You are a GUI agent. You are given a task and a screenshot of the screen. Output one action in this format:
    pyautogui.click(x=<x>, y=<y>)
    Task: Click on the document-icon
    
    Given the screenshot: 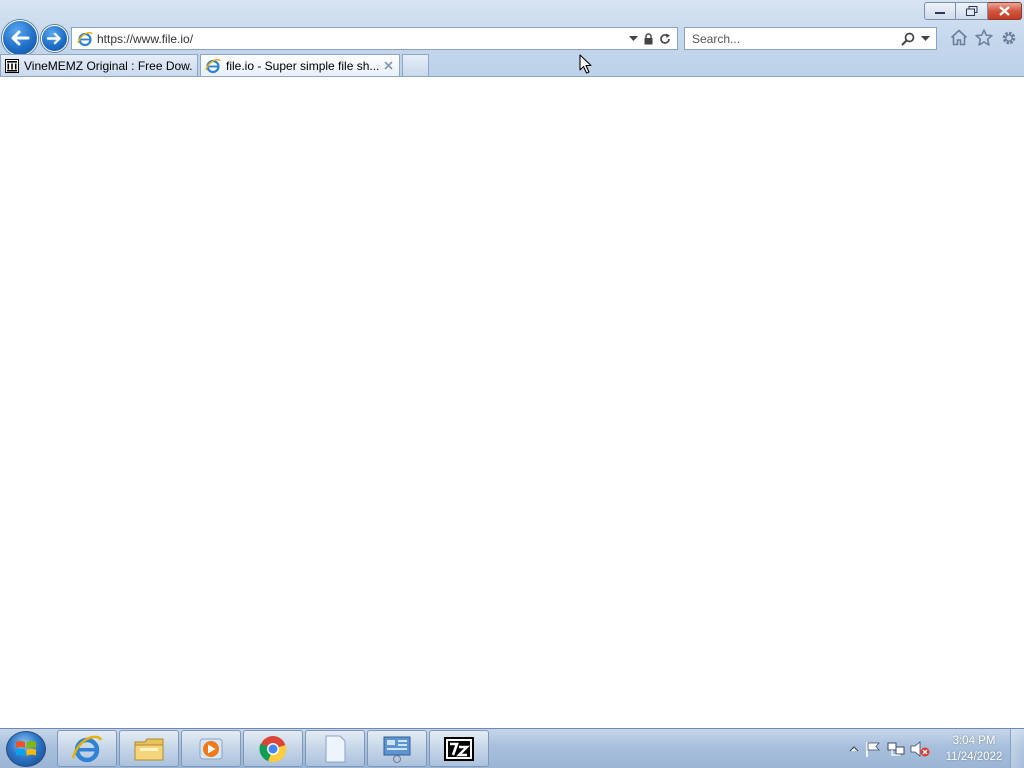 What is the action you would take?
    pyautogui.click(x=335, y=748)
    